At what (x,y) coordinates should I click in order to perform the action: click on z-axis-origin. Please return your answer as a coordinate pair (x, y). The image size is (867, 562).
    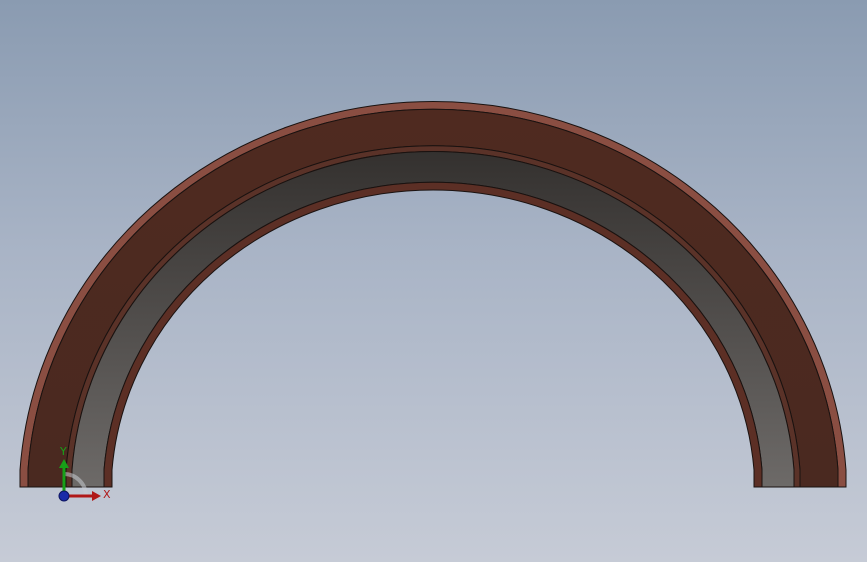
    Looking at the image, I should click on (64, 496).